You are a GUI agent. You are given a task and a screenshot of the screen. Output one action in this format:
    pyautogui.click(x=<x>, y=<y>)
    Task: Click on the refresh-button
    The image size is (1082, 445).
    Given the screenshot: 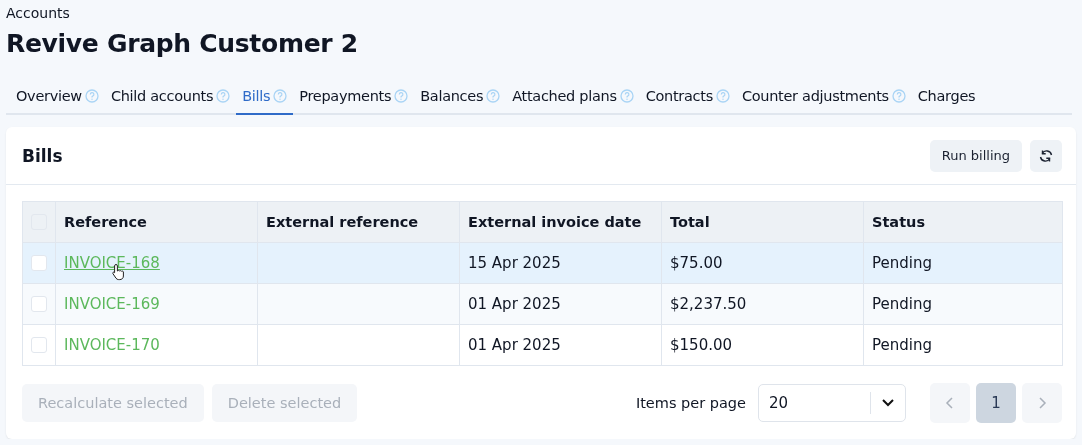 What is the action you would take?
    pyautogui.click(x=1046, y=155)
    